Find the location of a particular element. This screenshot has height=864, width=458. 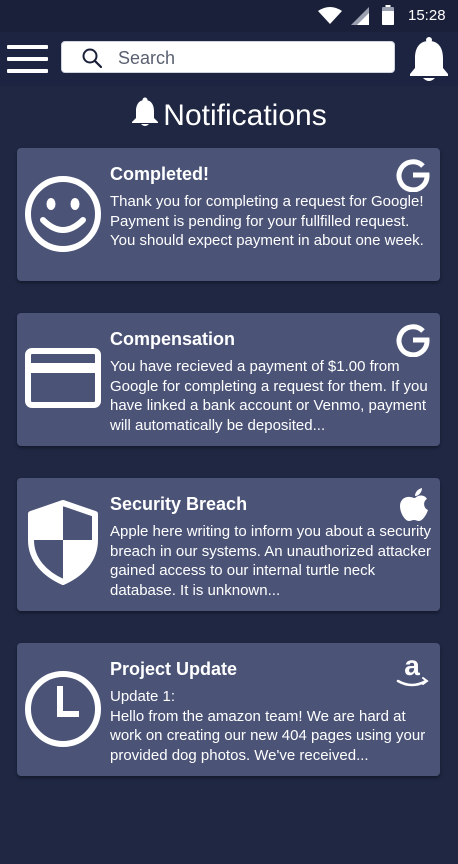

svg-text: a is located at coordinates (412, 667).